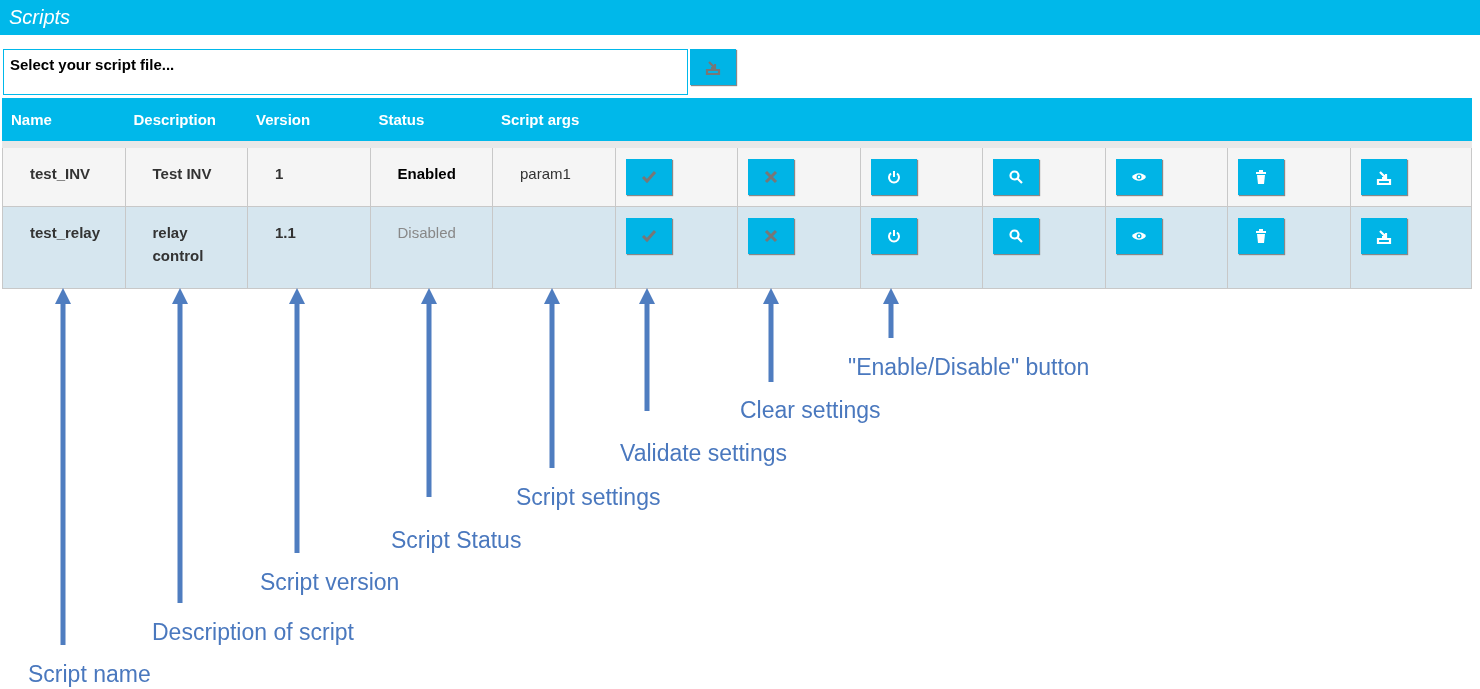 This screenshot has height=689, width=1480. I want to click on table-cell: Test INV, so click(182, 173).